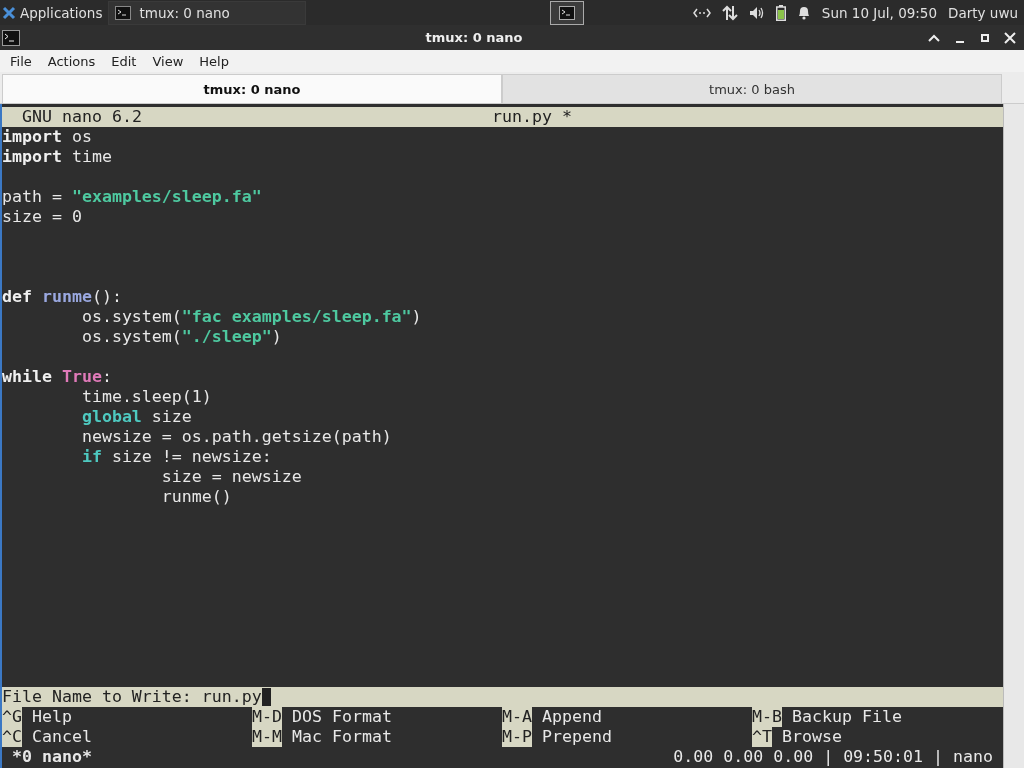 The height and width of the screenshot is (768, 1024). Describe the element at coordinates (267, 737) in the screenshot. I see `shortcut-key: M-M` at that location.